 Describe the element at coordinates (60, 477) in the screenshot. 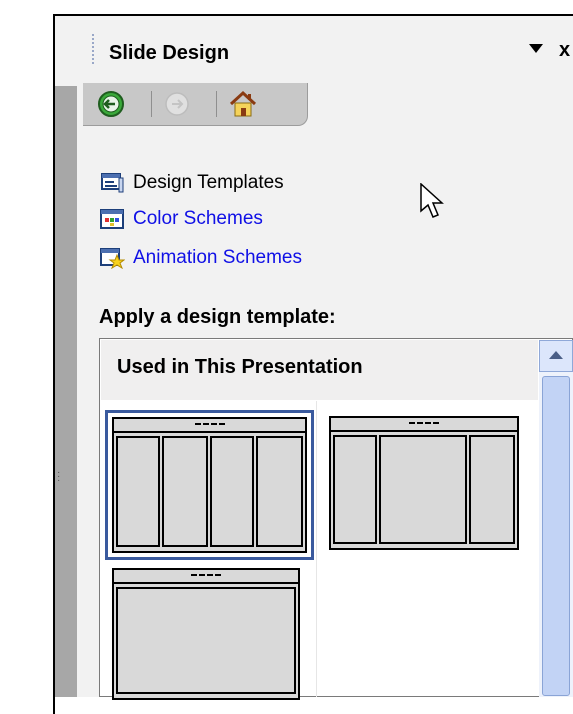

I see `splitter-grip-icon: · · ·` at that location.